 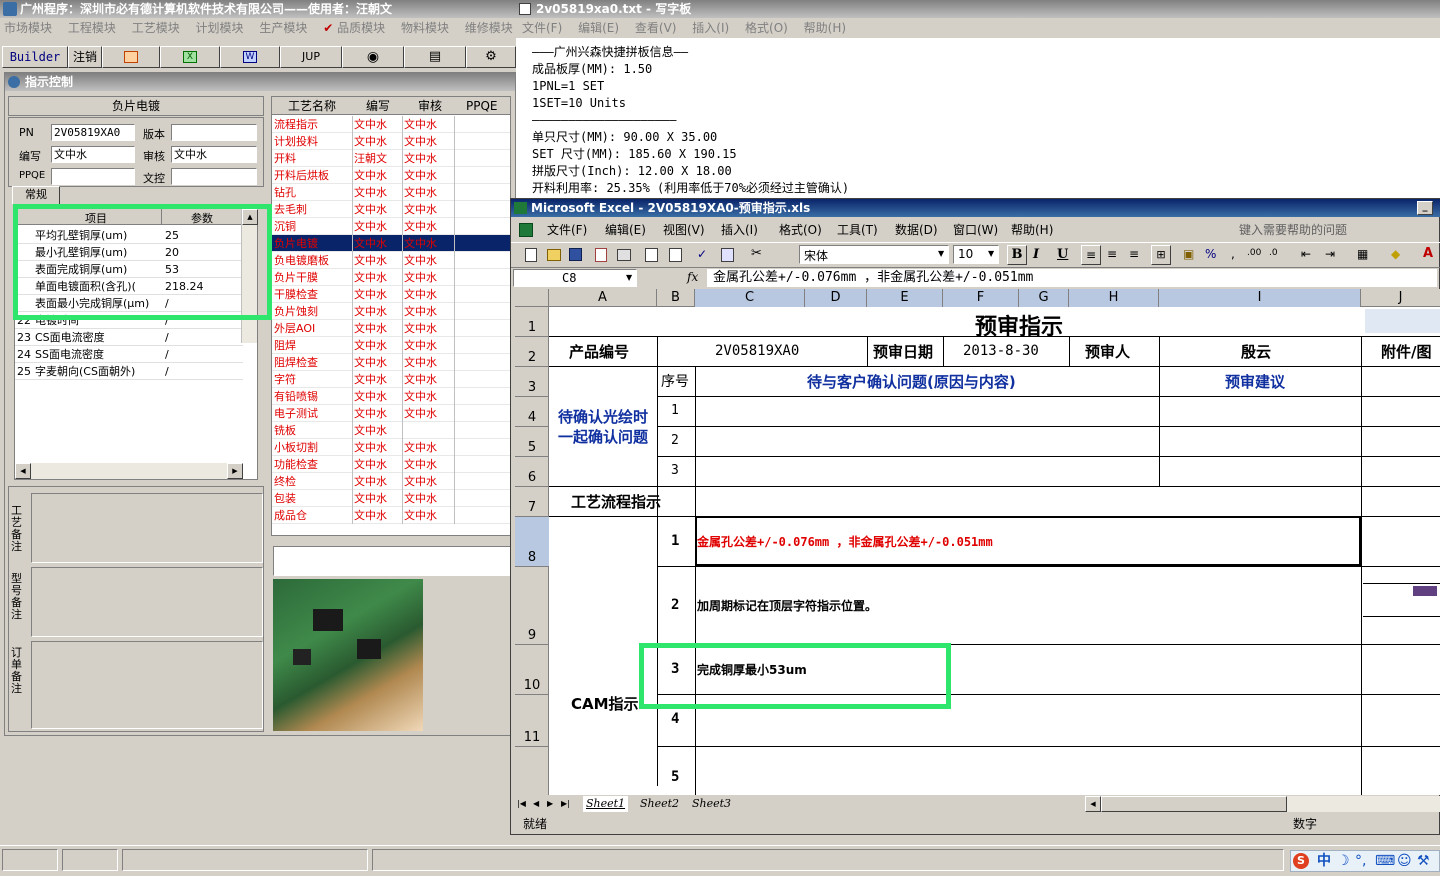 What do you see at coordinates (312, 106) in the screenshot?
I see `process-col-name: 工艺名称` at bounding box center [312, 106].